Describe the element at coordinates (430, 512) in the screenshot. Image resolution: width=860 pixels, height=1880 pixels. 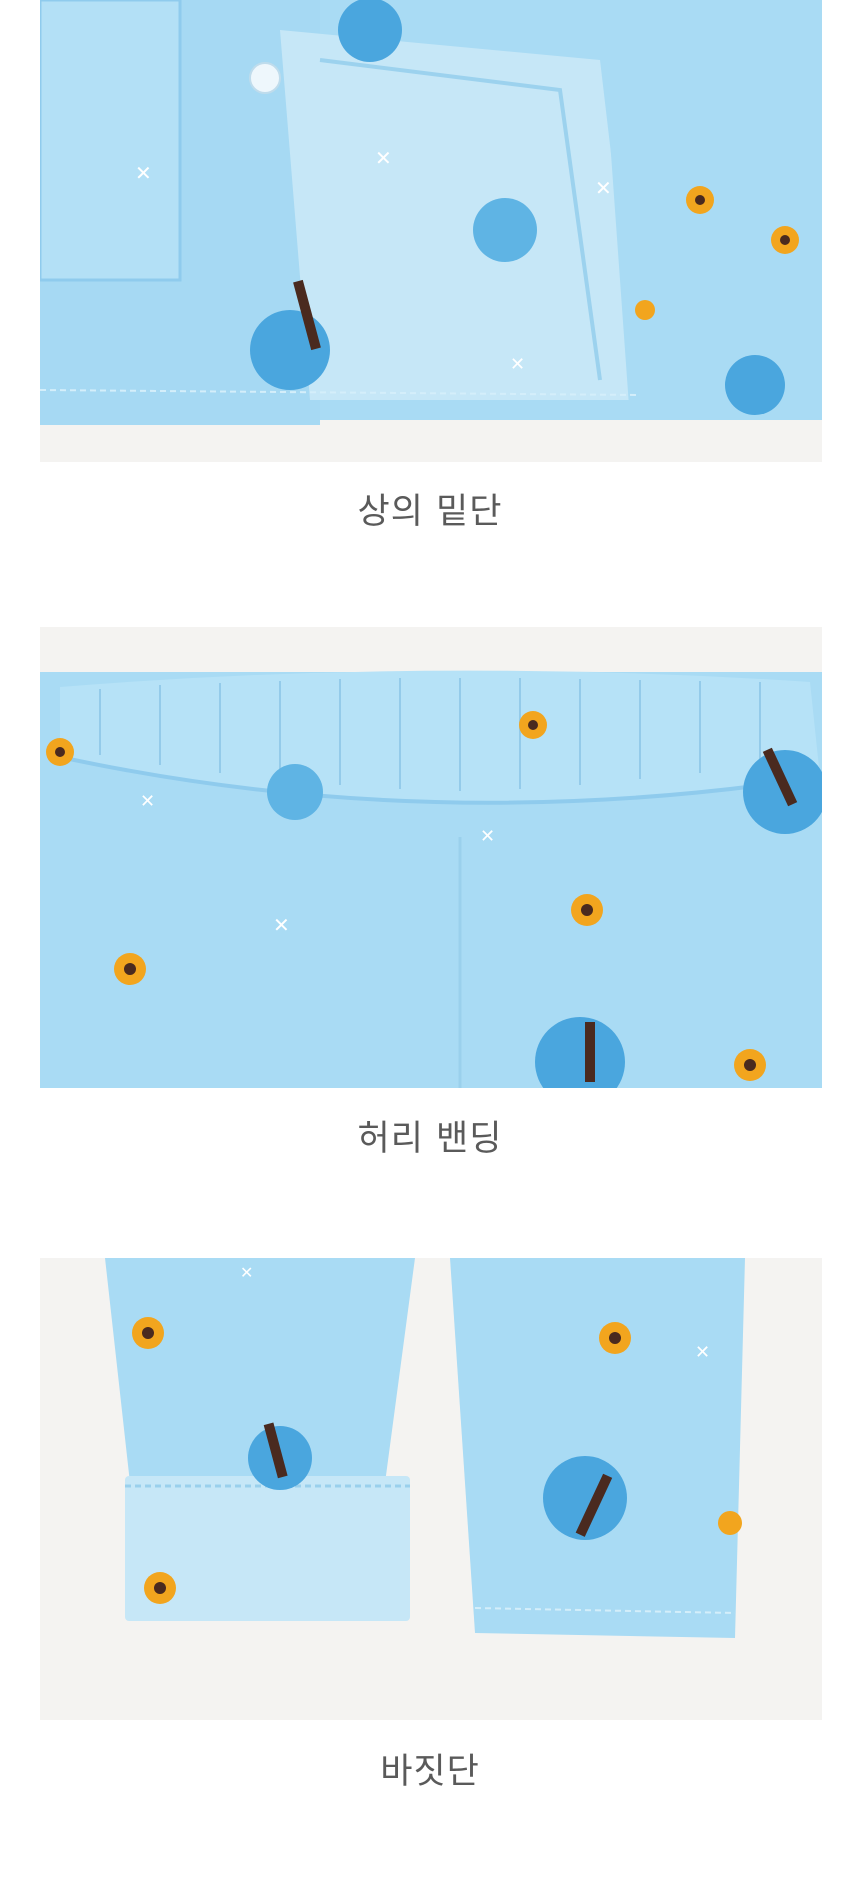
I see `caption-top-hem: 상의 밑단` at that location.